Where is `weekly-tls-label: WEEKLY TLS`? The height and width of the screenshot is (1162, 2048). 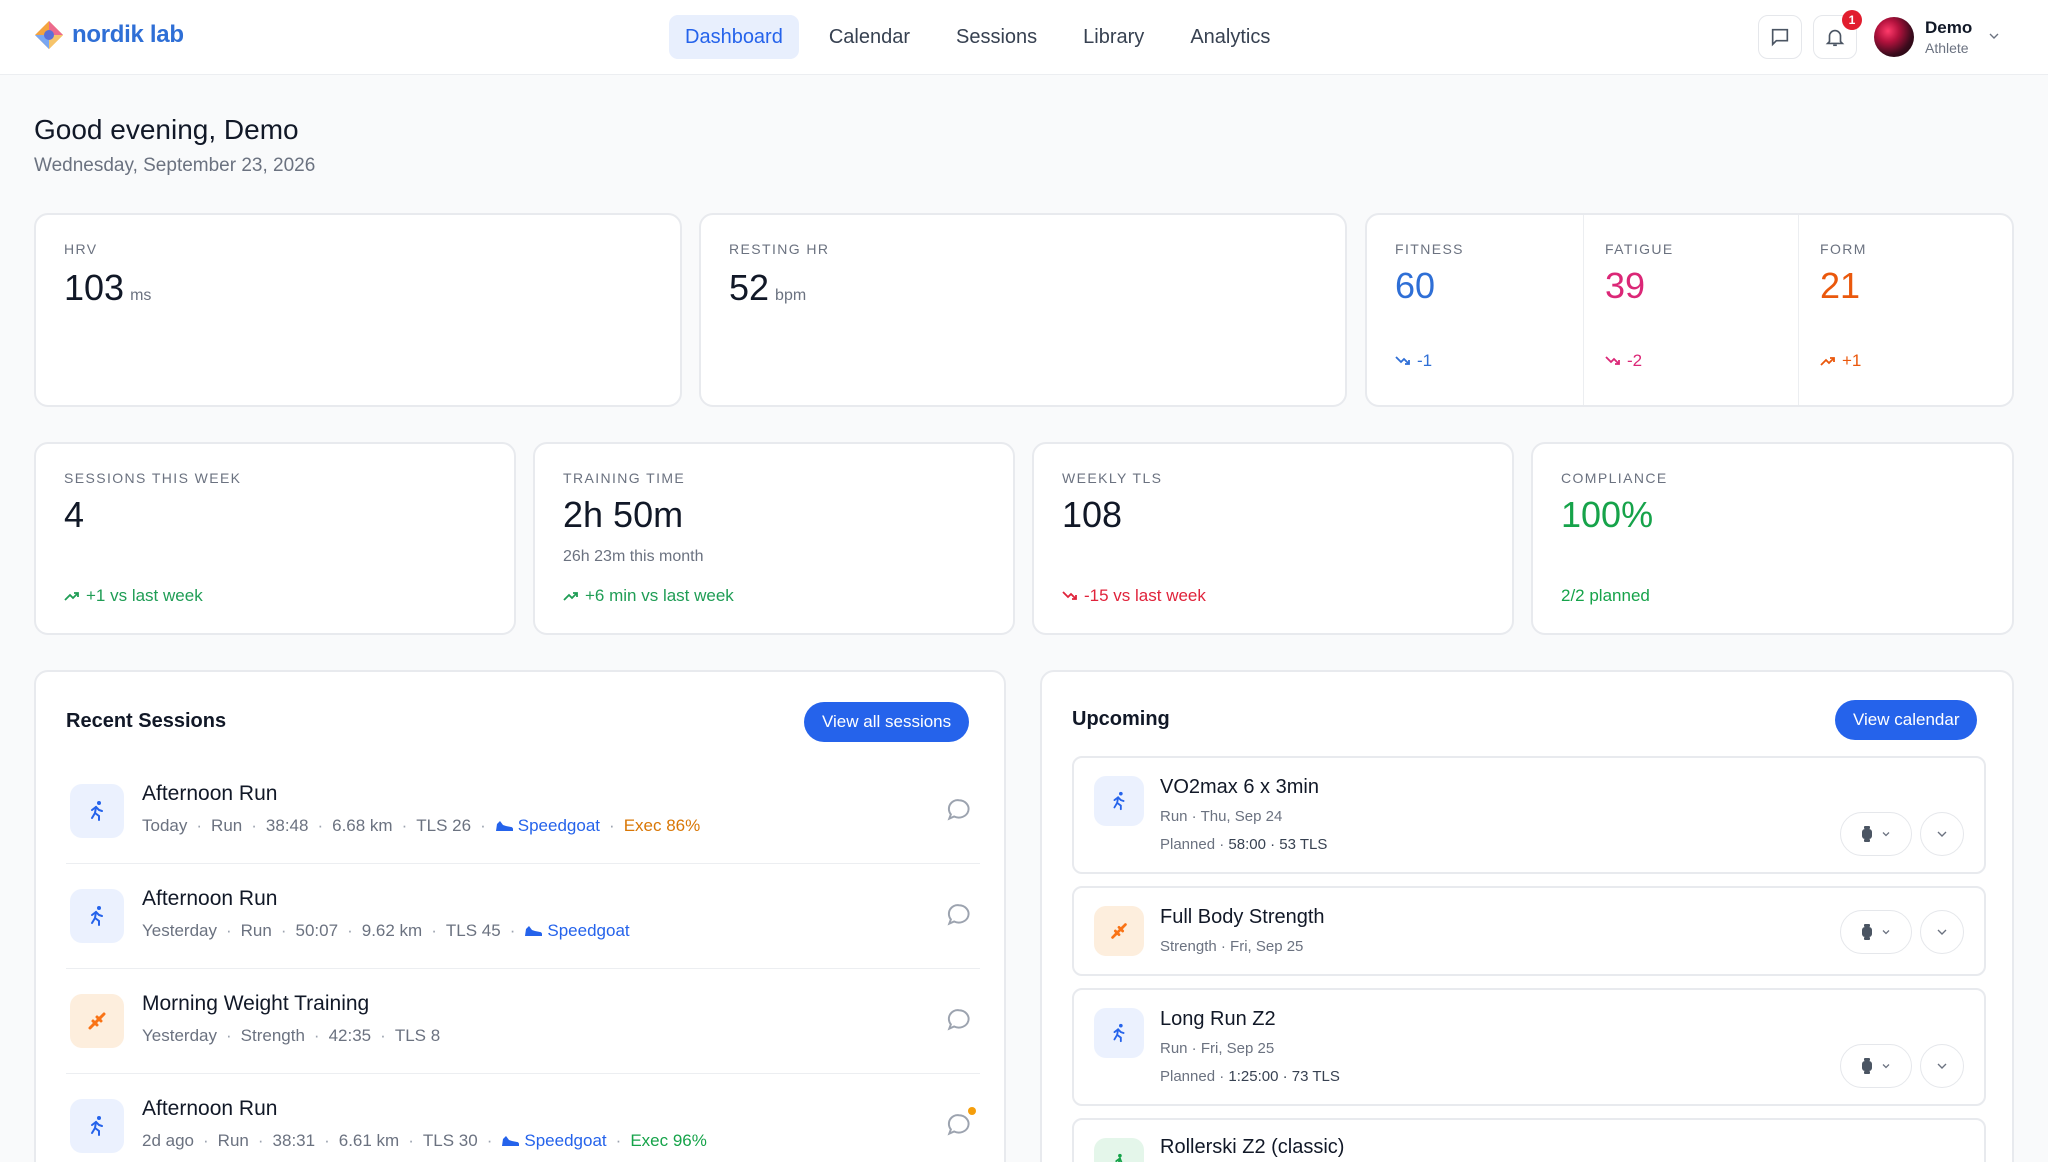
weekly-tls-label: WEEKLY TLS is located at coordinates (1112, 478).